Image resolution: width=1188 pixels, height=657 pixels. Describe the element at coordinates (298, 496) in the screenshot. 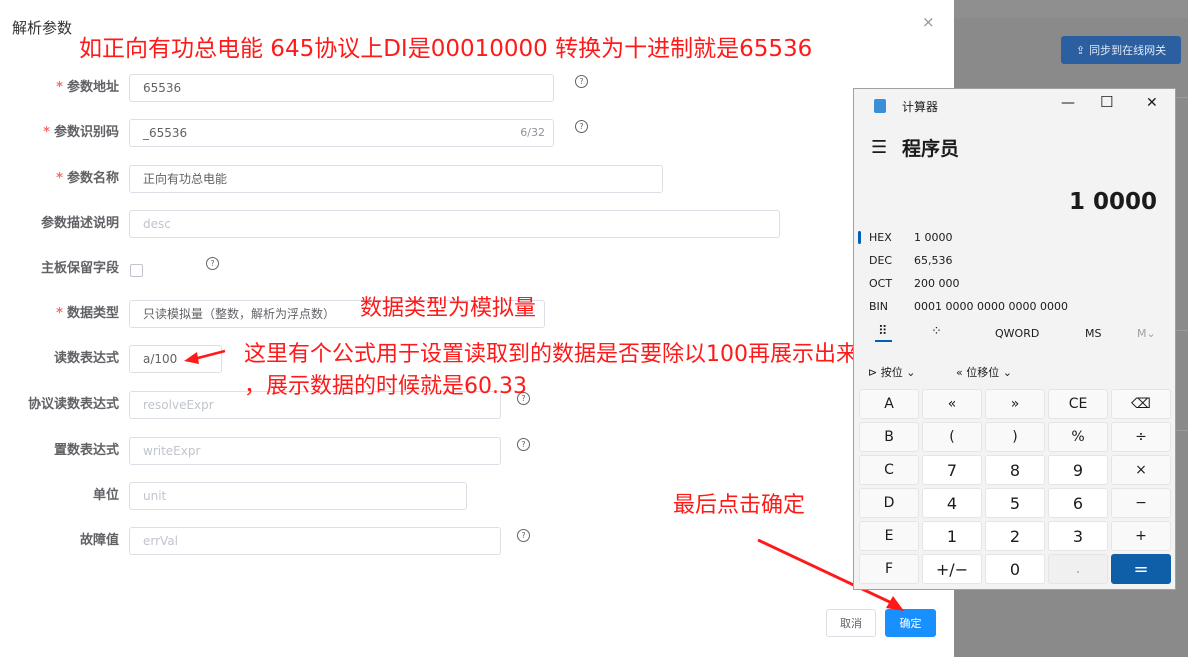

I see `unit-input: unit` at that location.